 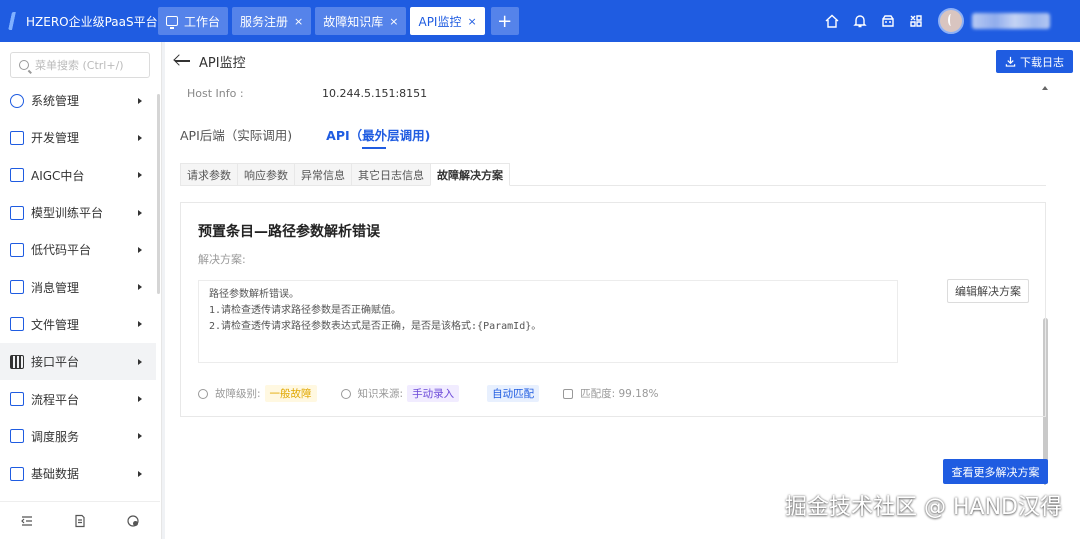 I want to click on sidebar-item-label: 系统管理, so click(x=55, y=101).